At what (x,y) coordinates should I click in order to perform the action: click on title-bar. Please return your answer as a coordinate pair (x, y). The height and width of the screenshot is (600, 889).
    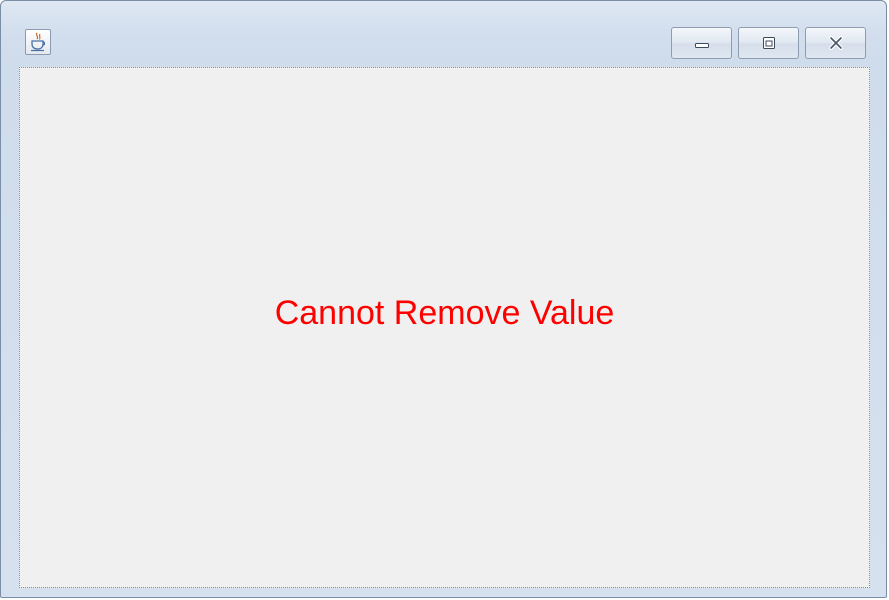
    Looking at the image, I should click on (443, 34).